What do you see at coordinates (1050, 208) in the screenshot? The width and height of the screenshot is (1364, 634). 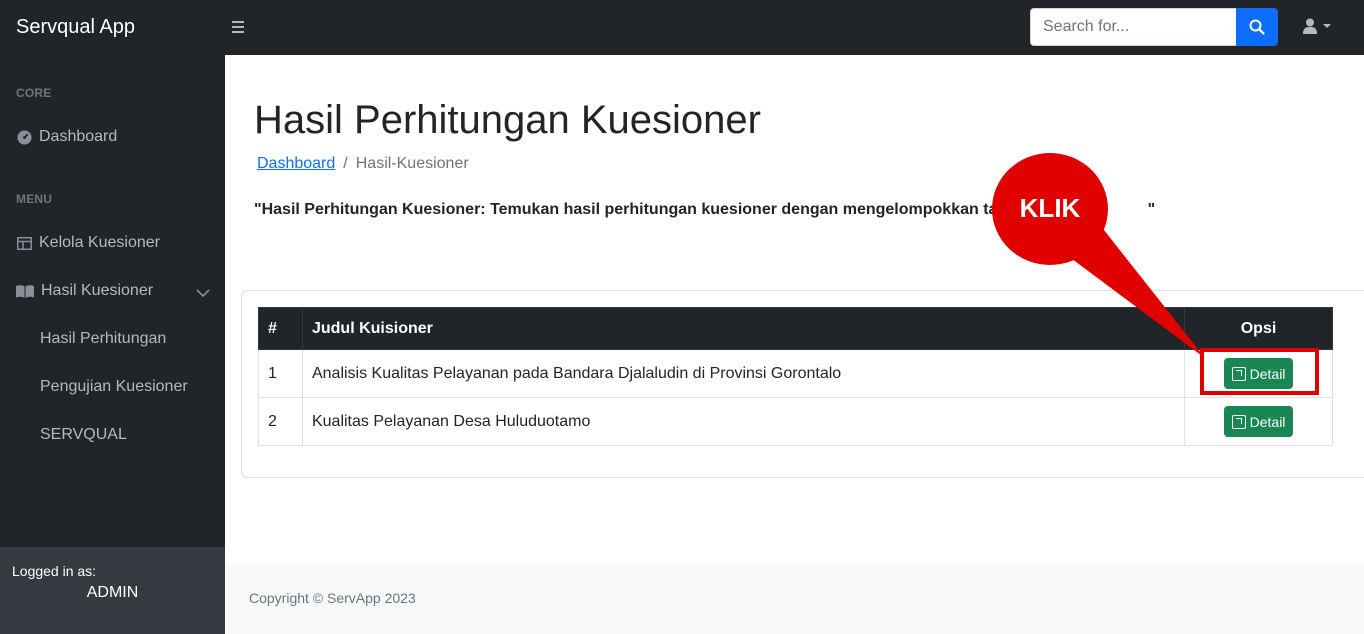 I see `annotation-klik-label: KLIK` at bounding box center [1050, 208].